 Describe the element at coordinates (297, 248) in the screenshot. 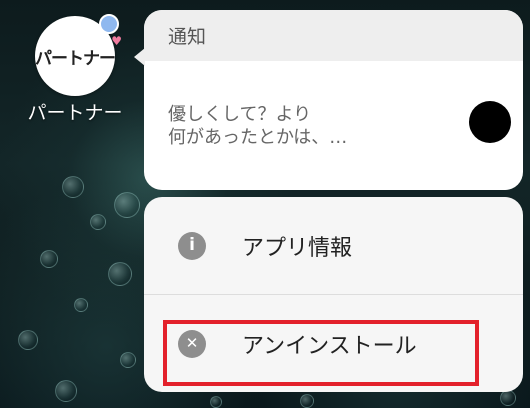

I see `app-info-label: アプリ情報` at that location.